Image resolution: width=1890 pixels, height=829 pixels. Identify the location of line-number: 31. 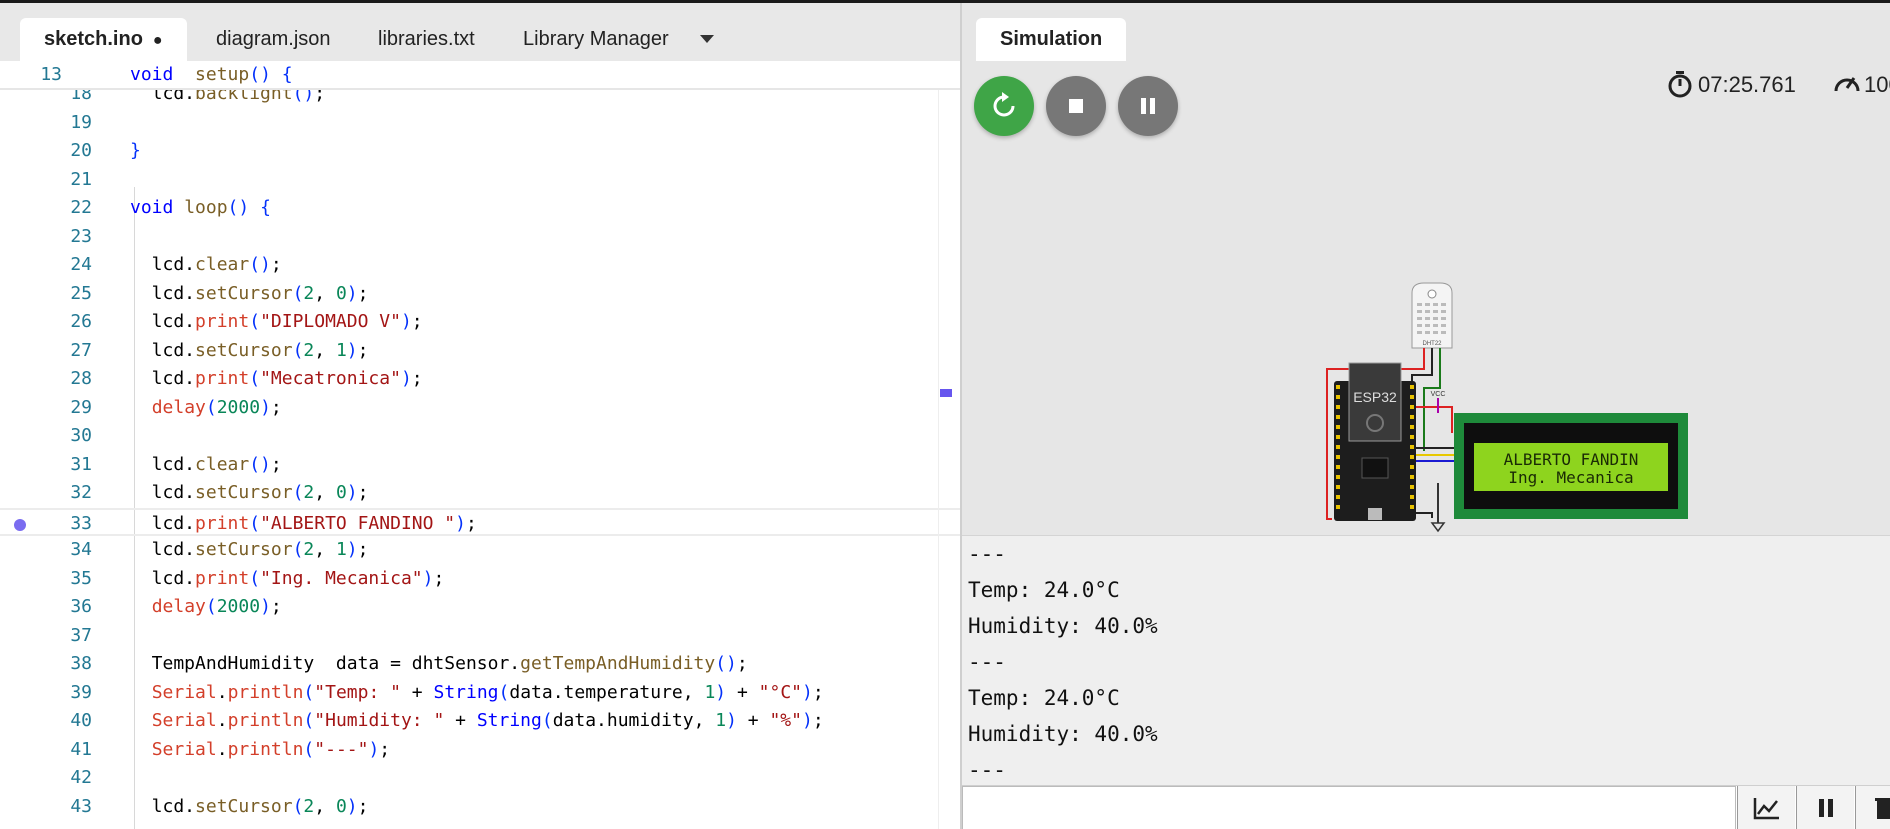
(81, 464).